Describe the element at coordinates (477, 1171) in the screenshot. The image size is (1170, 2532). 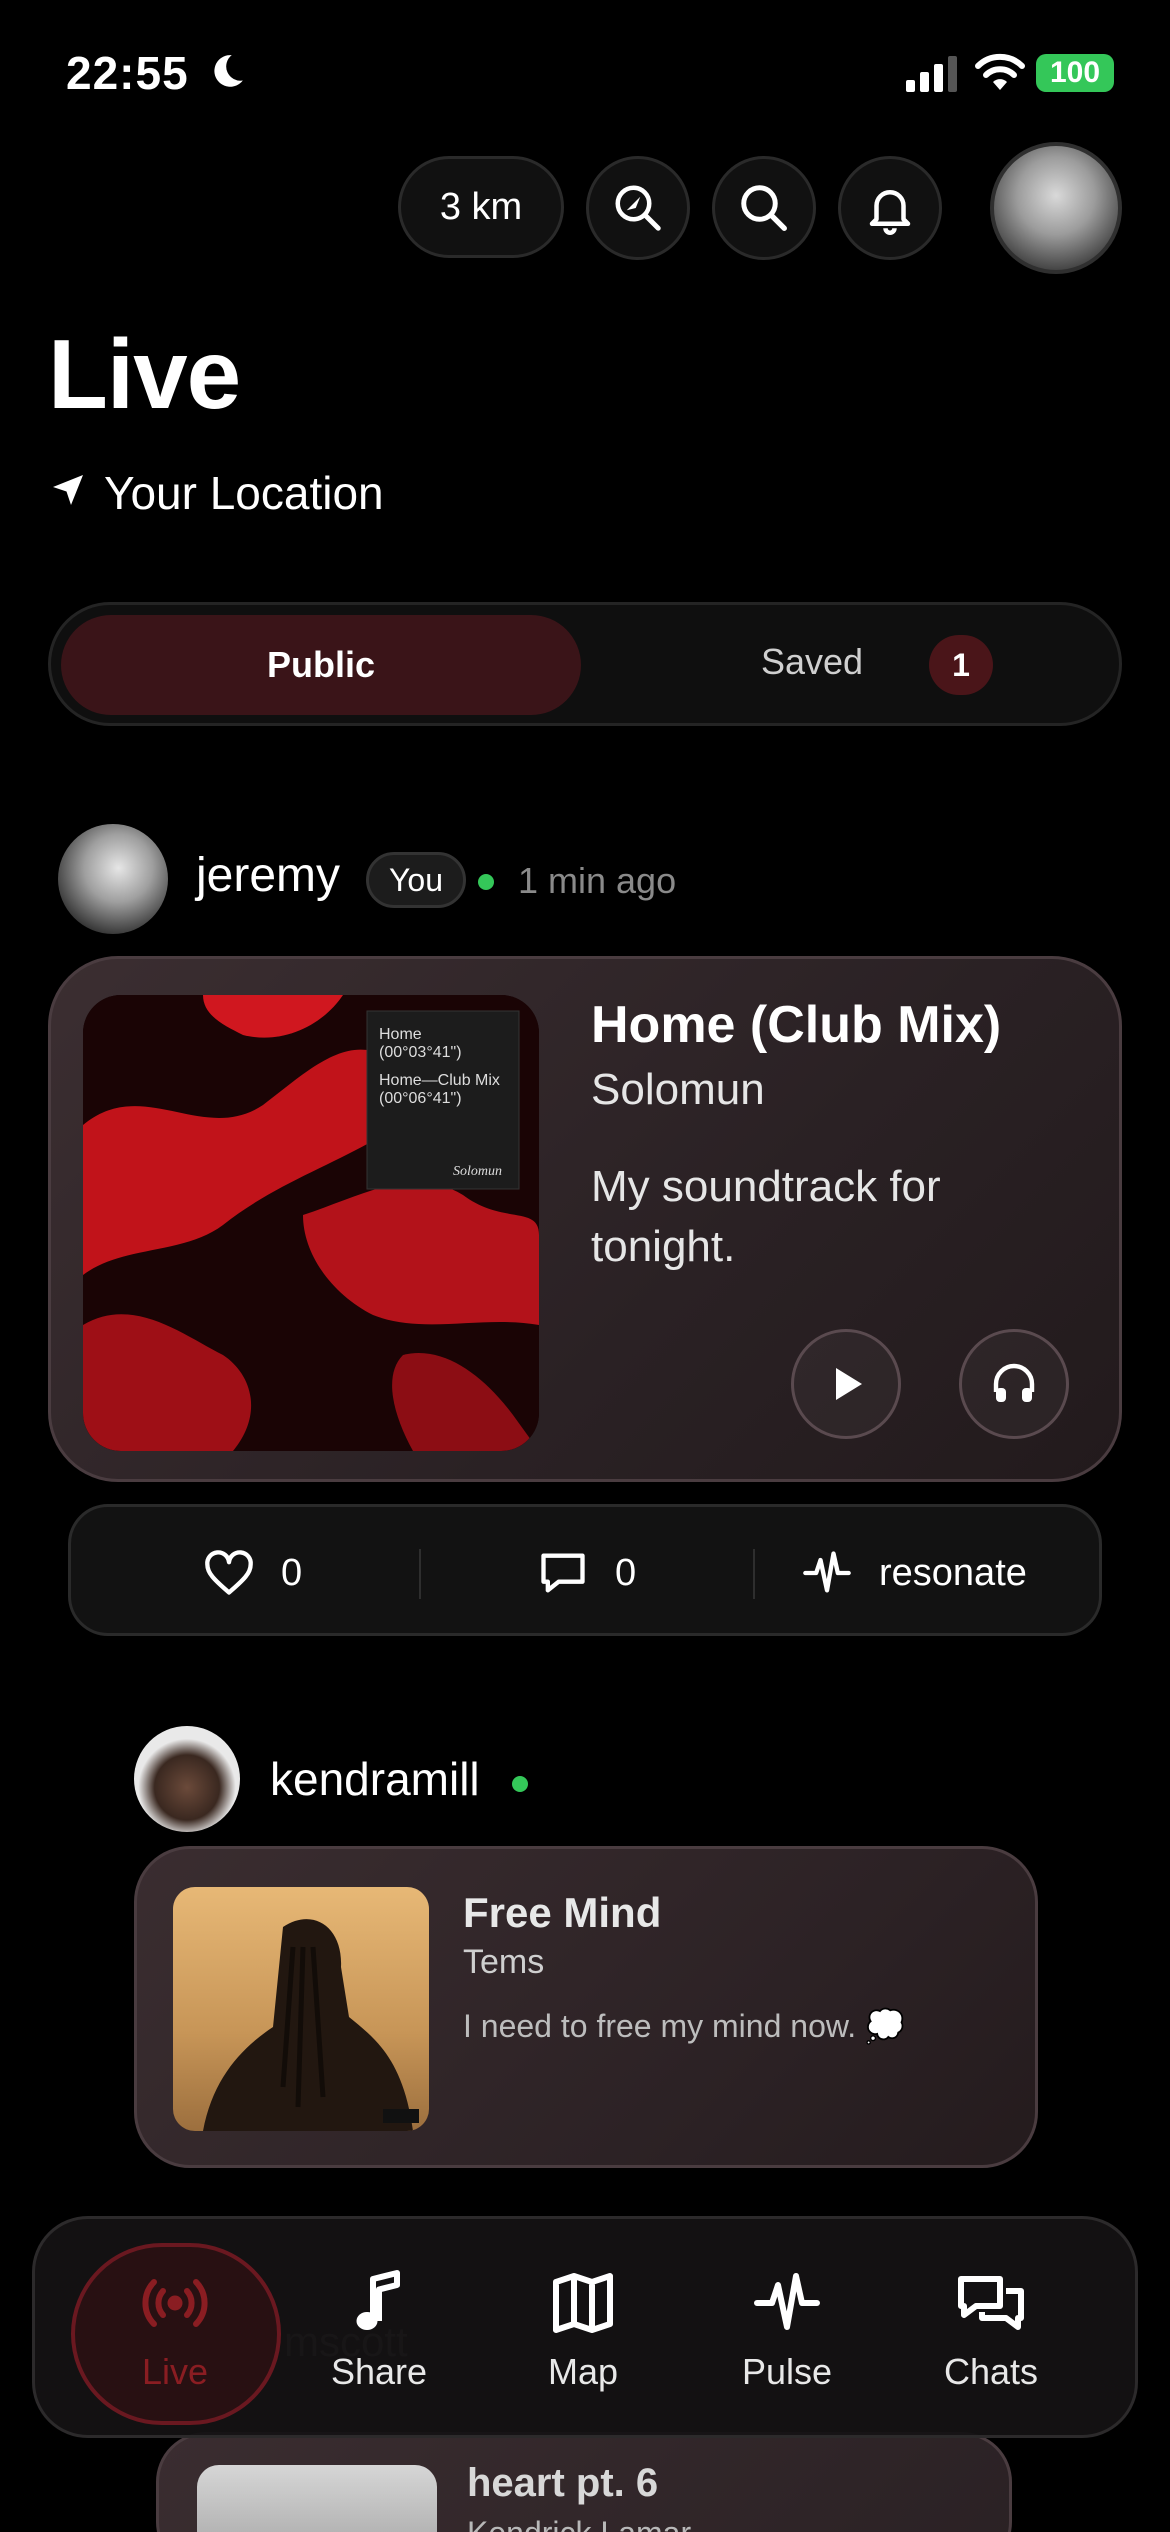
I see `svg-text: Solomun` at that location.